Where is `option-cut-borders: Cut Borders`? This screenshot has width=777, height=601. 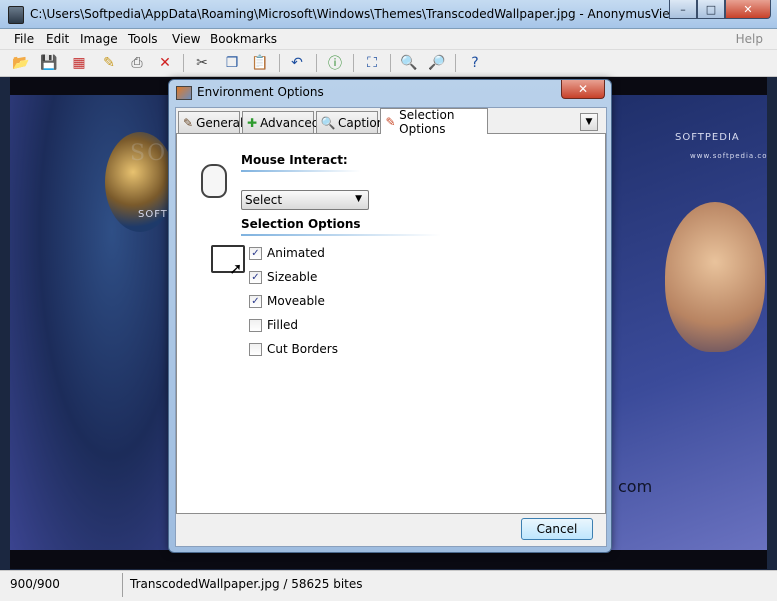
option-cut-borders: Cut Borders is located at coordinates (293, 349).